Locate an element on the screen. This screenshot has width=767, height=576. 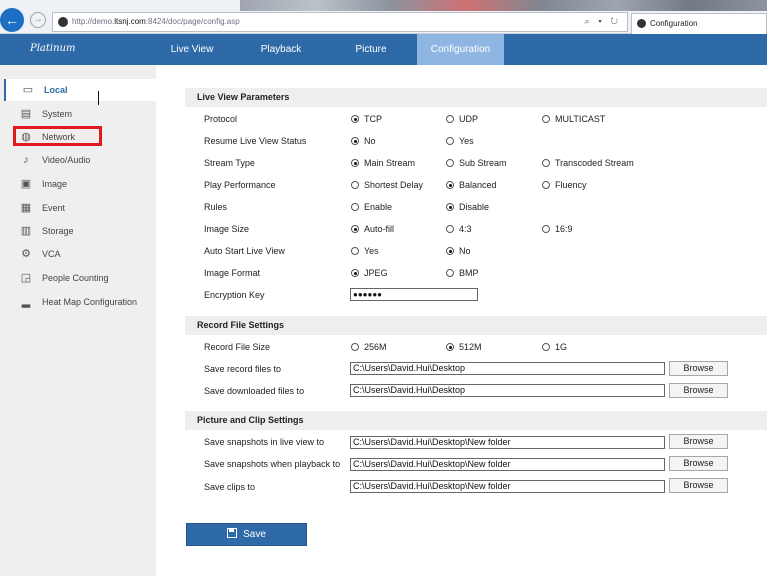
snapshots-live-label: Save snapshots in live view to is located at coordinates (264, 442).